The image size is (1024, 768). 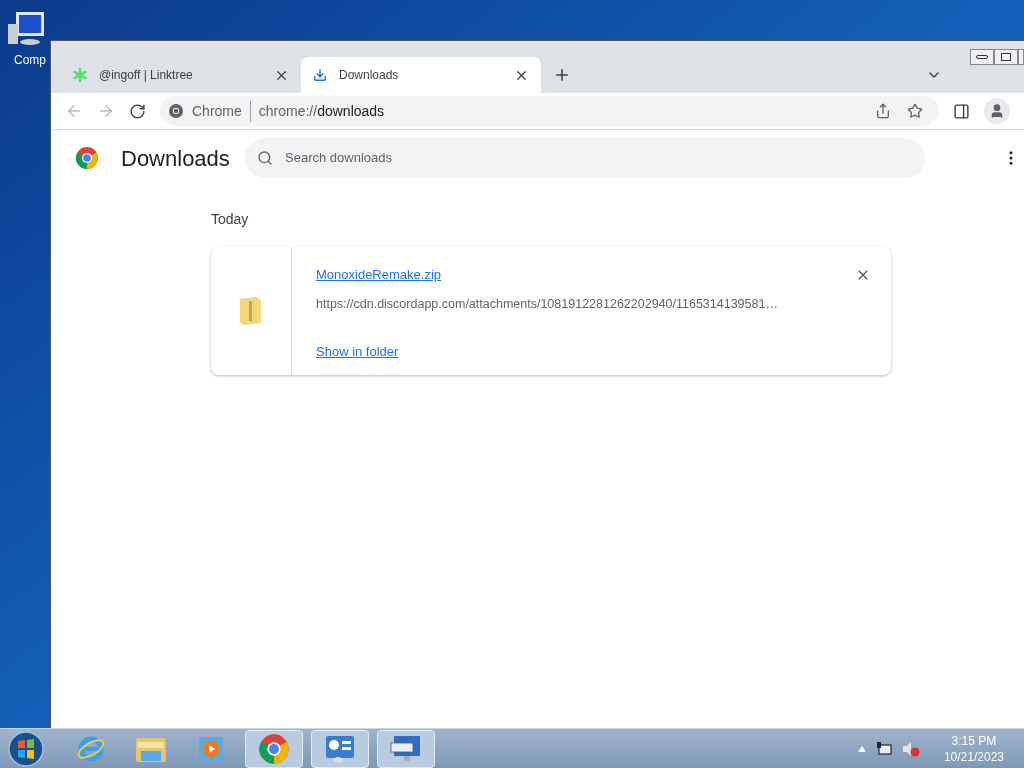 What do you see at coordinates (549, 111) in the screenshot?
I see `address-bar: Chrome chrome://downloads` at bounding box center [549, 111].